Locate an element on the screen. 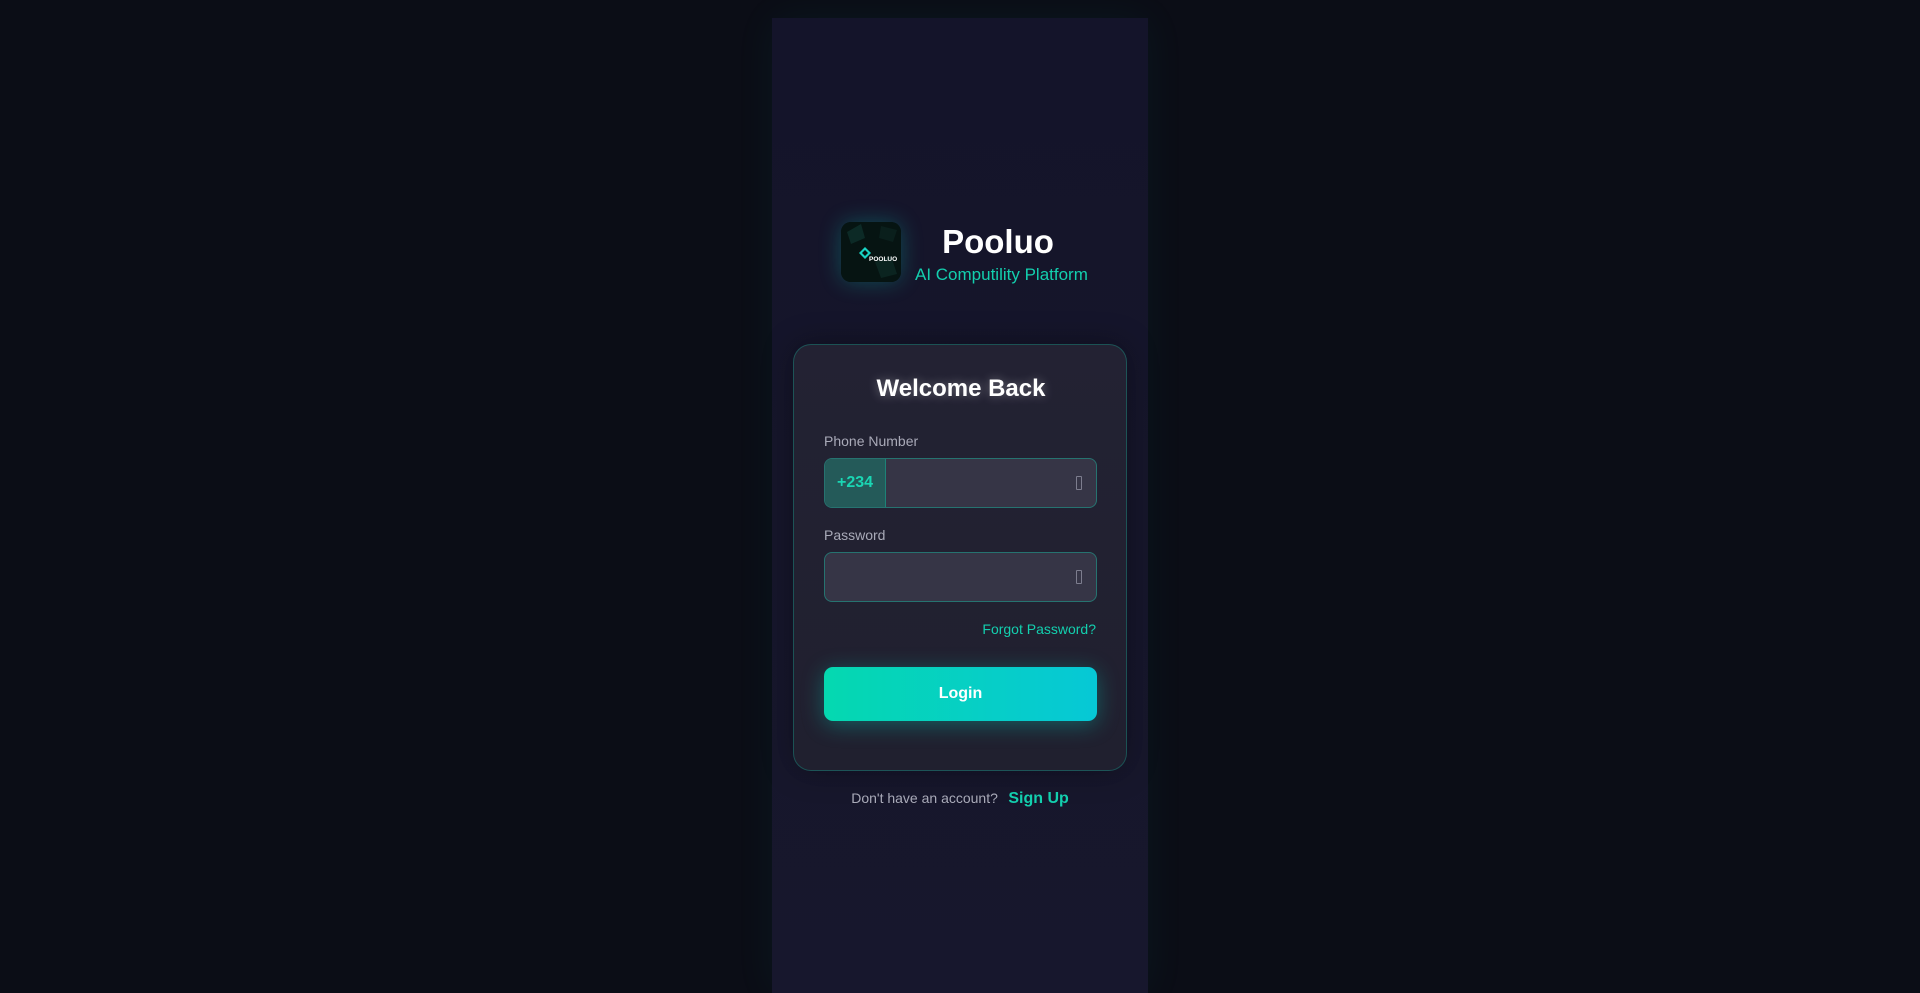 This screenshot has height=993, width=1920. logo-graphic: POOLUO is located at coordinates (871, 252).